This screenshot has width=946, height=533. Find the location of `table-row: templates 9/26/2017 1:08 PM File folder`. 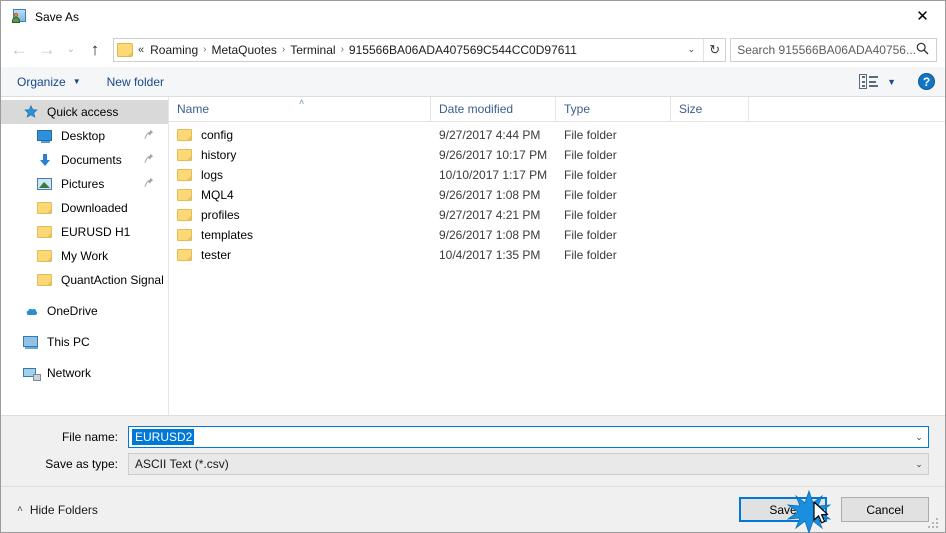

table-row: templates 9/26/2017 1:08 PM File folder is located at coordinates (557, 235).